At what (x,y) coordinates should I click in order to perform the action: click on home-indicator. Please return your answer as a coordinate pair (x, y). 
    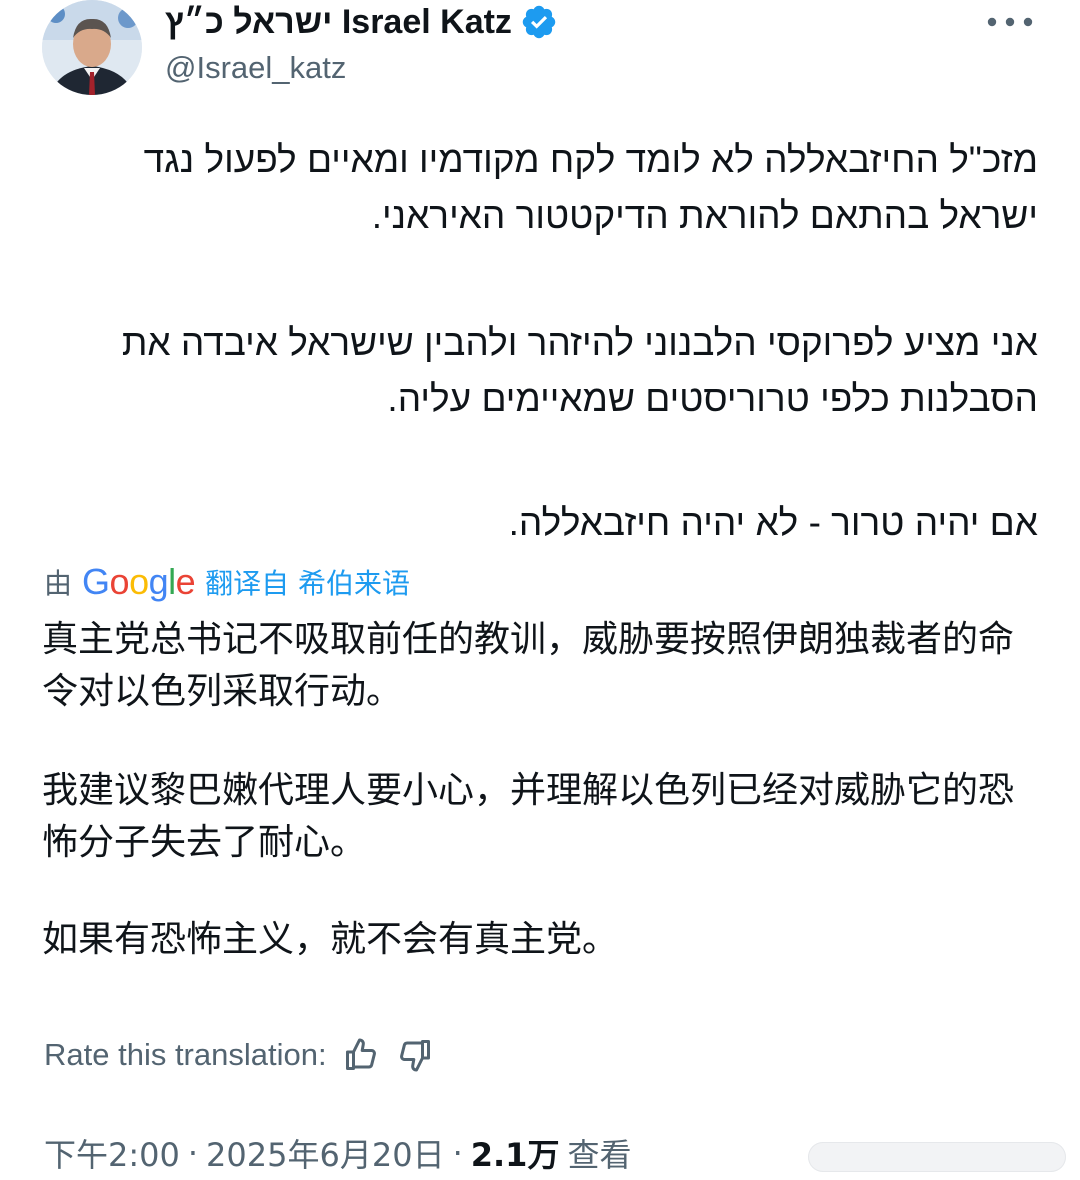
    Looking at the image, I should click on (937, 1157).